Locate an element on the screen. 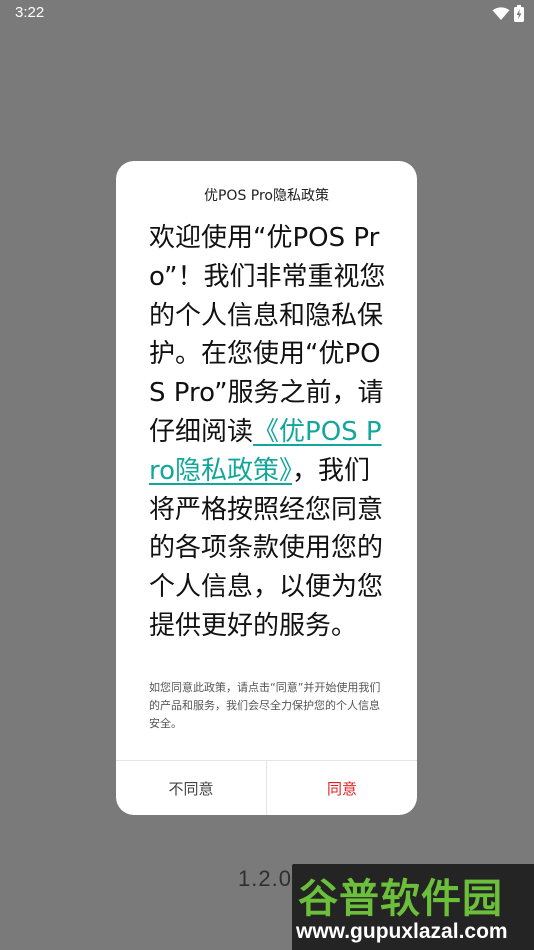 The width and height of the screenshot is (534, 950). disagree-button: 不同意 is located at coordinates (191, 788).